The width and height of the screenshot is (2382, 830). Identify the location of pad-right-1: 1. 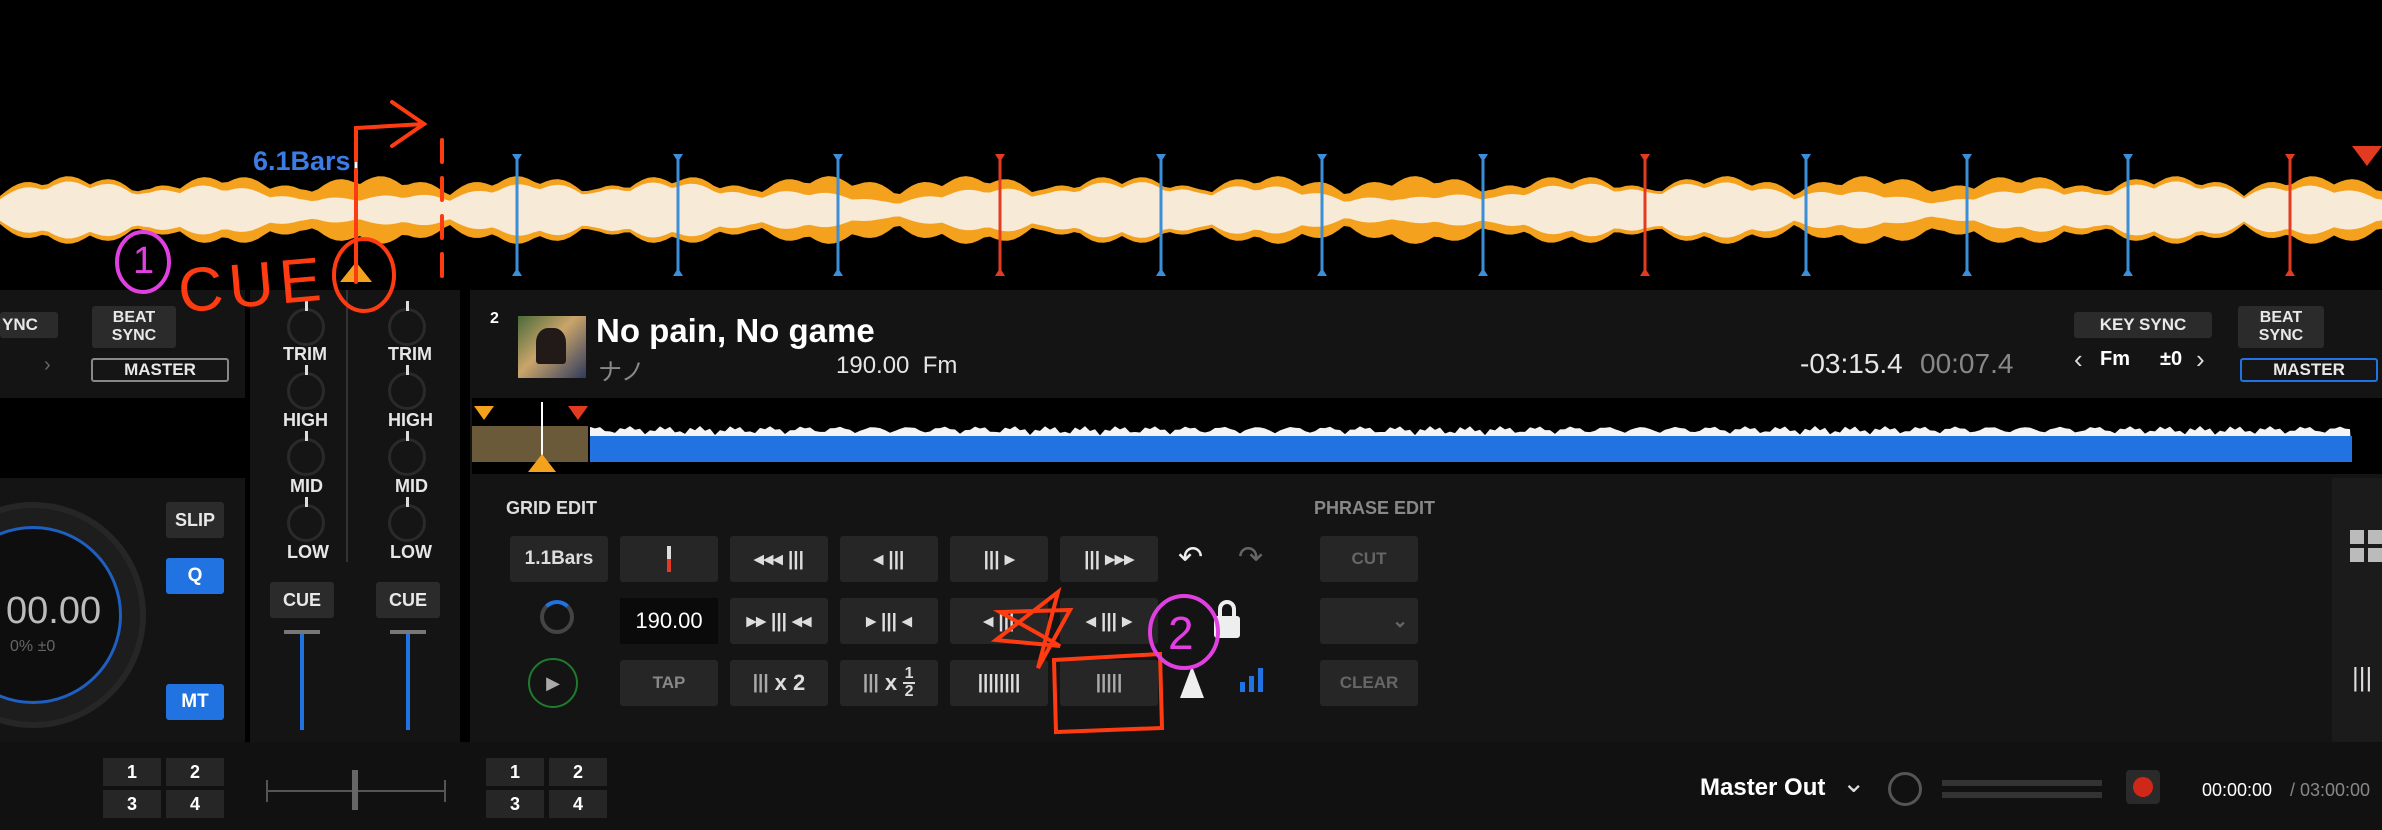
(515, 772).